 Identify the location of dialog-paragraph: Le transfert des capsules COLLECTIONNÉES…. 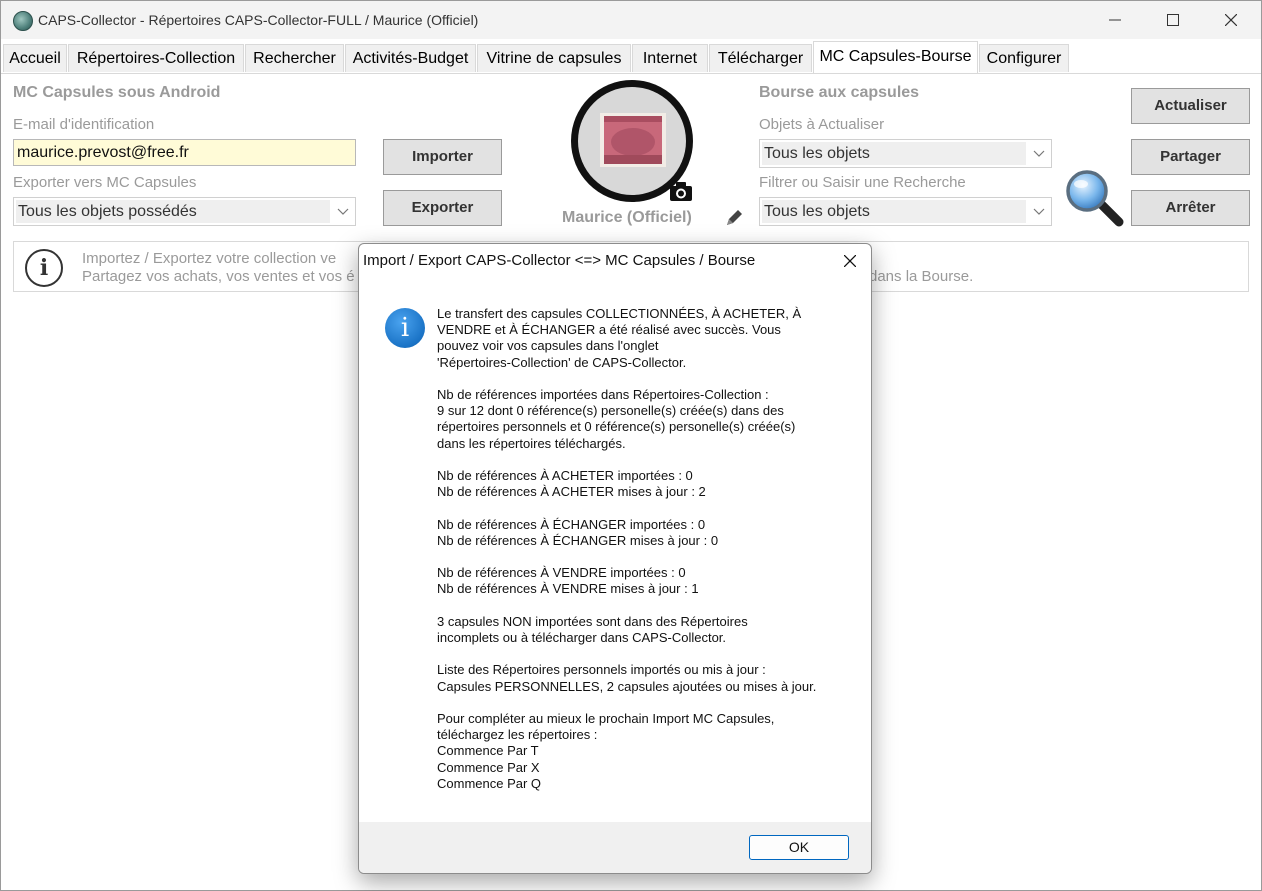
(619, 338).